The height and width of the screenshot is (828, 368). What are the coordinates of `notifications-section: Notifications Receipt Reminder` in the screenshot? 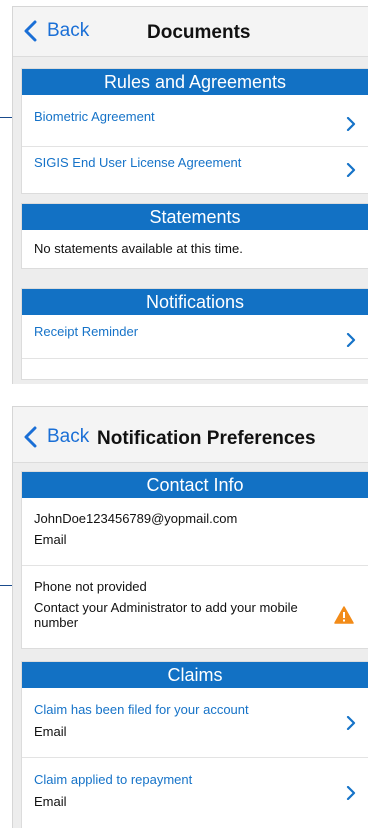 It's located at (194, 334).